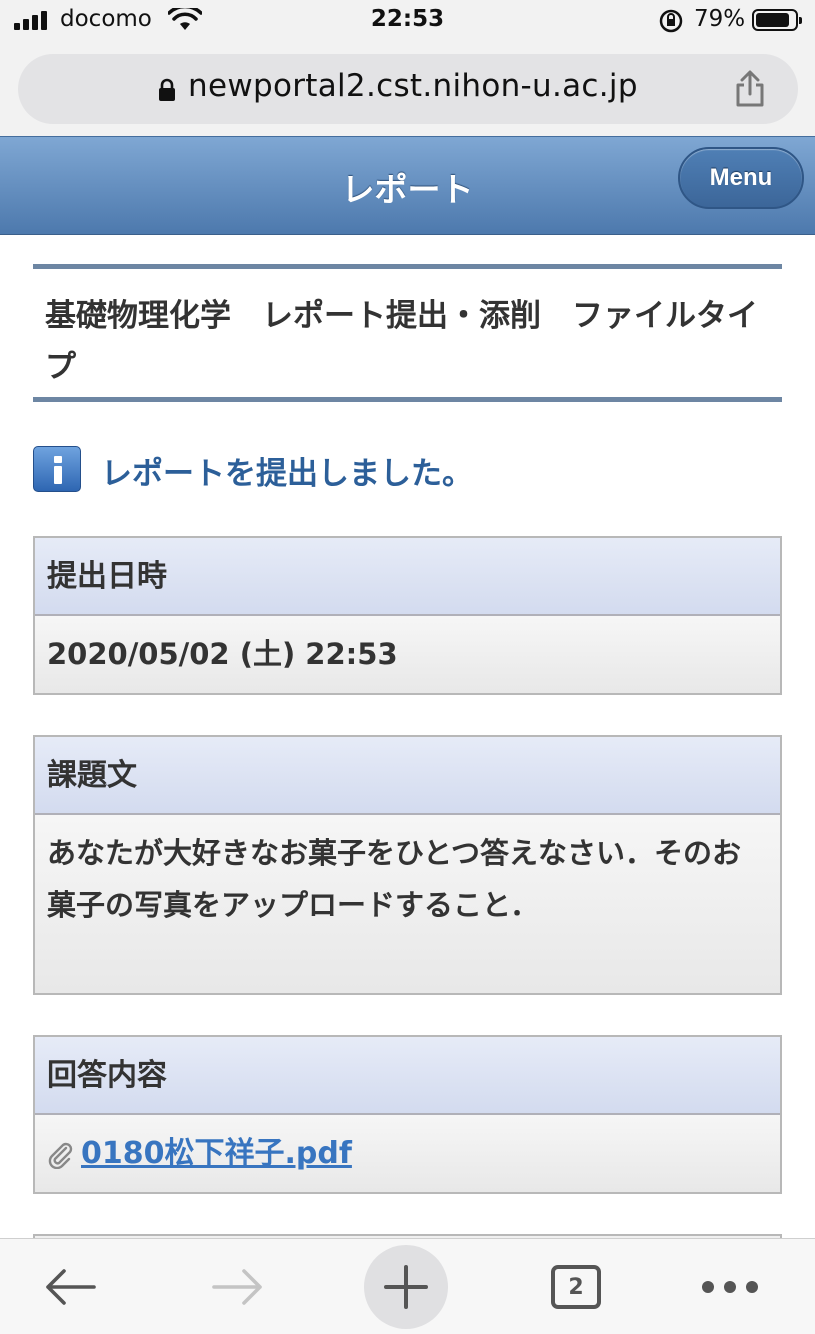 The width and height of the screenshot is (815, 1334). I want to click on info-icon, so click(57, 469).